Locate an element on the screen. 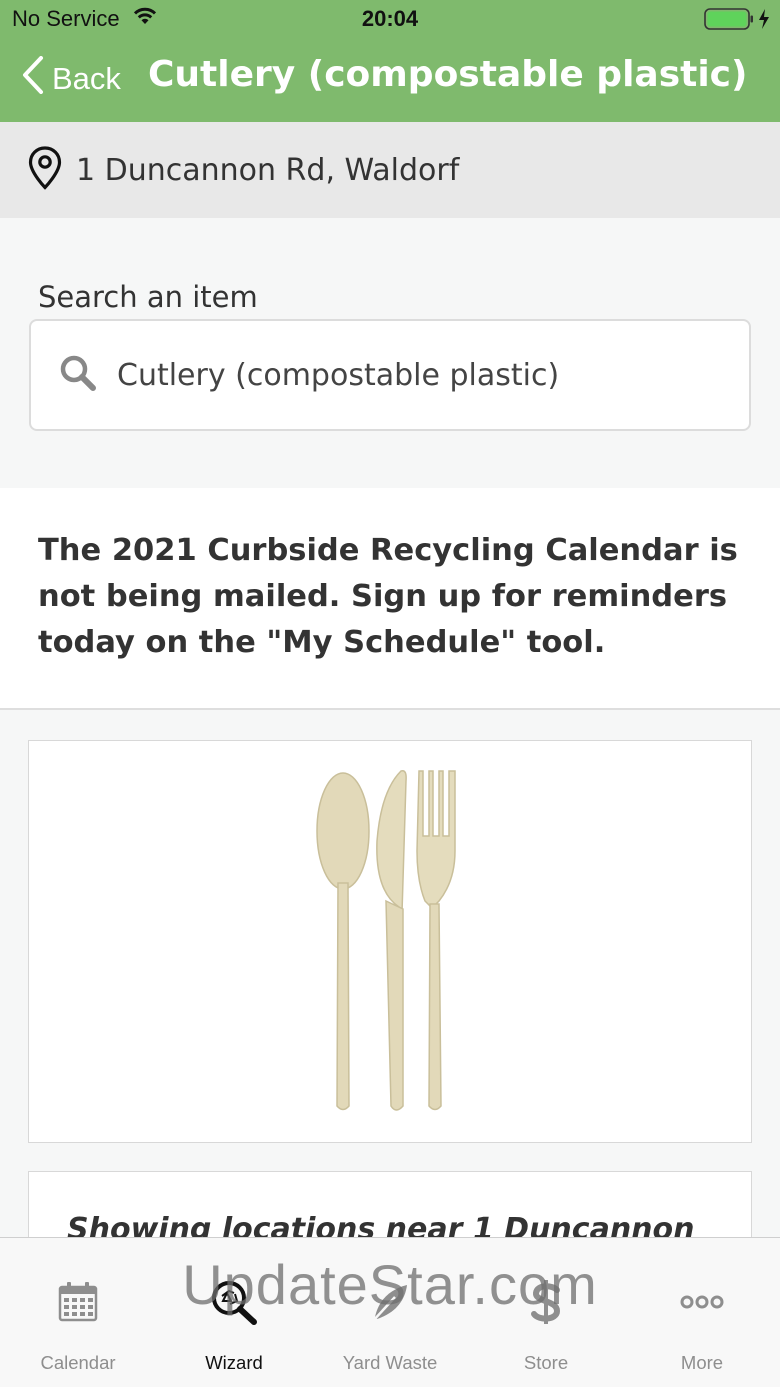  tab-wizard: Wizard is located at coordinates (234, 1312).